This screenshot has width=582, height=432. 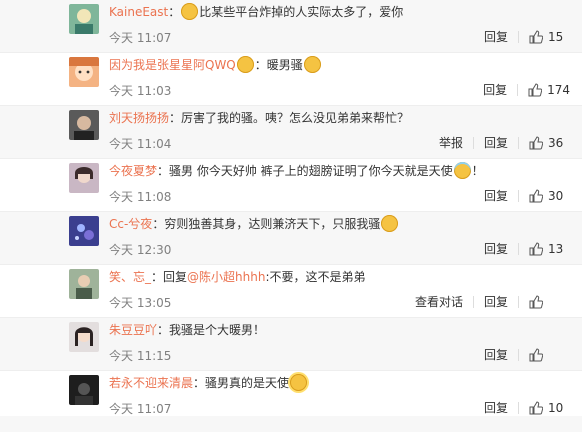 What do you see at coordinates (291, 344) in the screenshot?
I see `comment-item: 朱豆豆吖：我骚是个大暖男！ 今天 11:15 回复` at bounding box center [291, 344].